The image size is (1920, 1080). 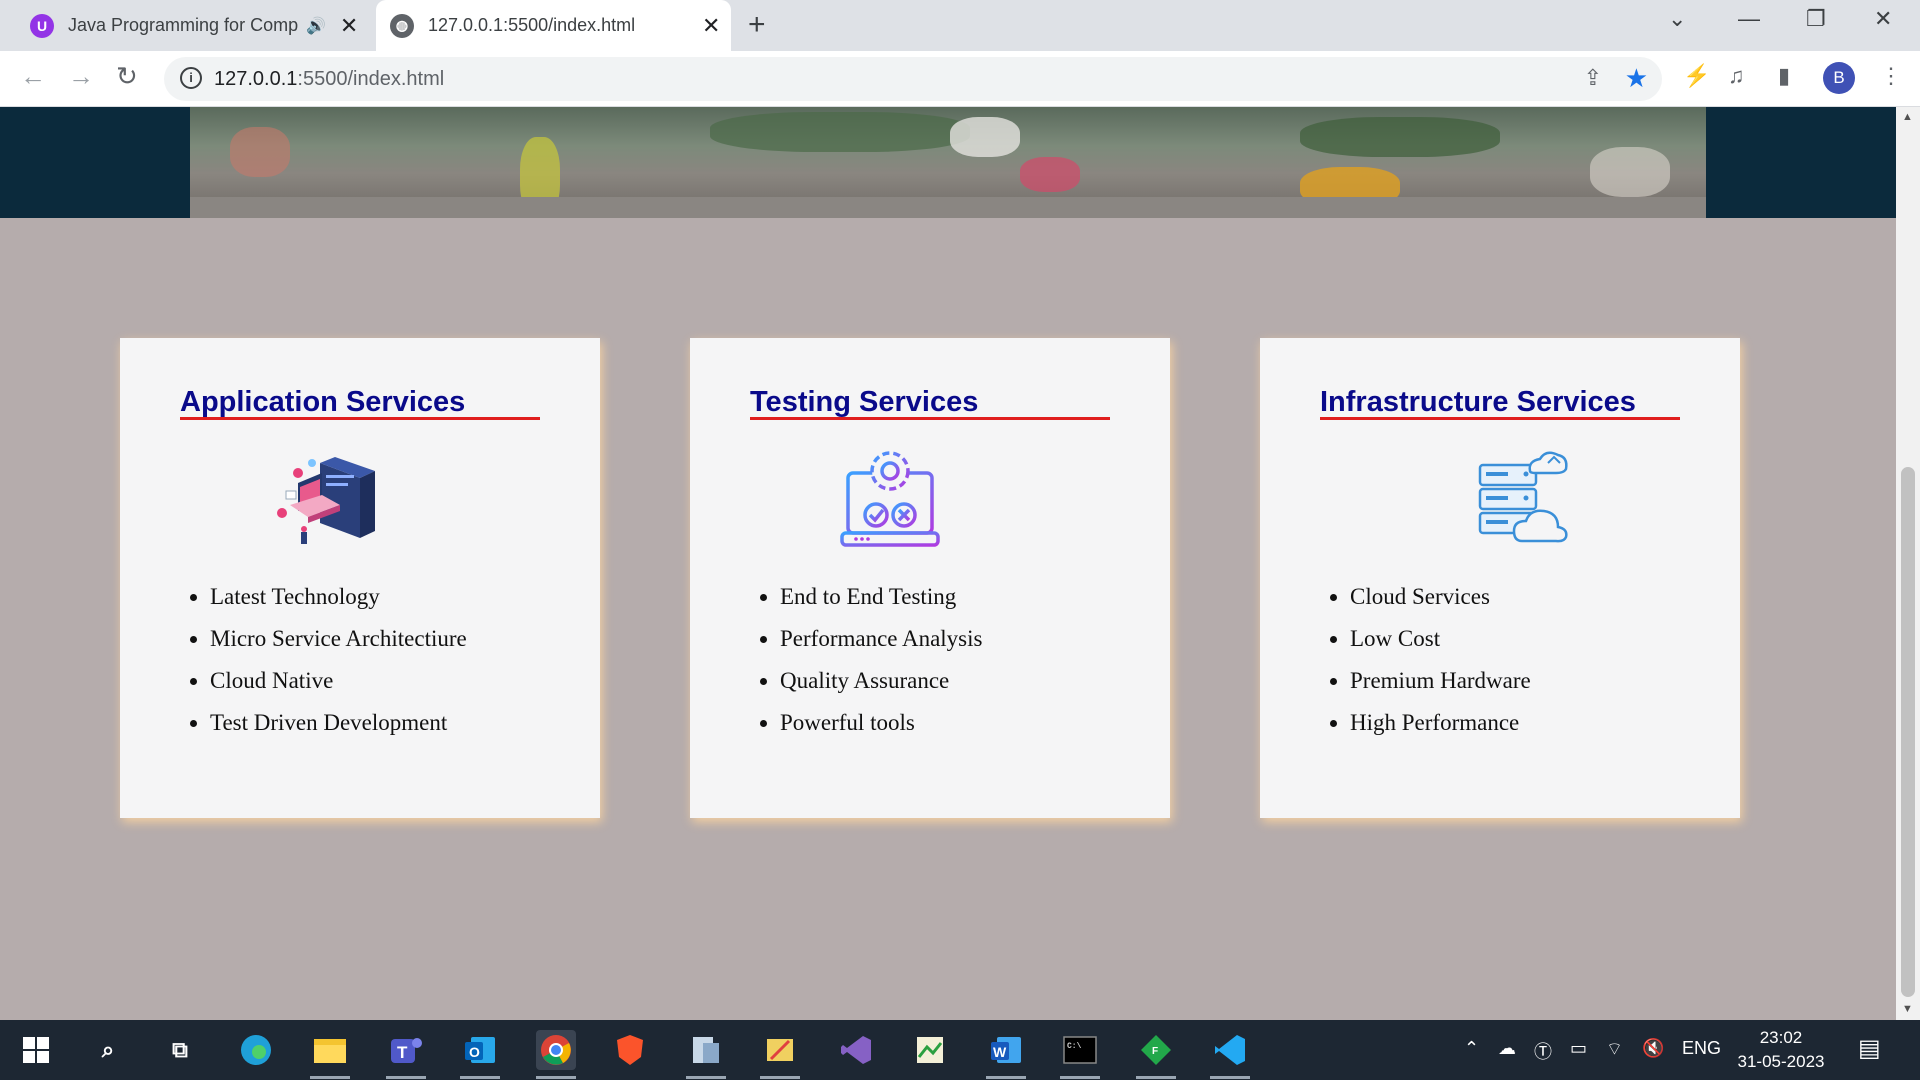 What do you see at coordinates (323, 402) in the screenshot?
I see `card-title: Application Services` at bounding box center [323, 402].